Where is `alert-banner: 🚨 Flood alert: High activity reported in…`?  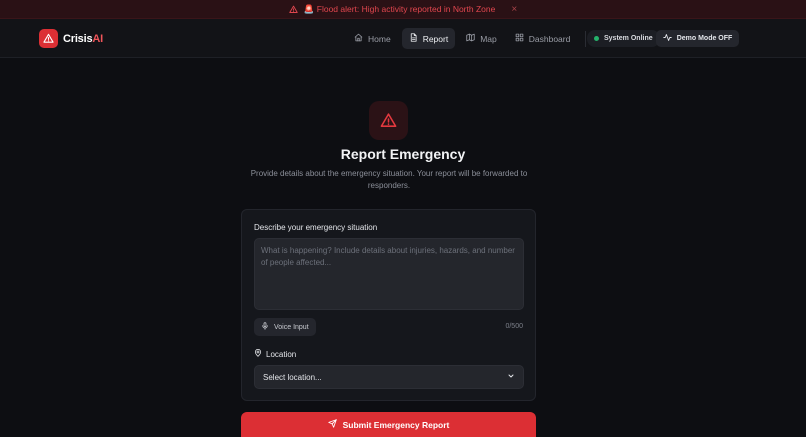 alert-banner: 🚨 Flood alert: High activity reported in… is located at coordinates (403, 9).